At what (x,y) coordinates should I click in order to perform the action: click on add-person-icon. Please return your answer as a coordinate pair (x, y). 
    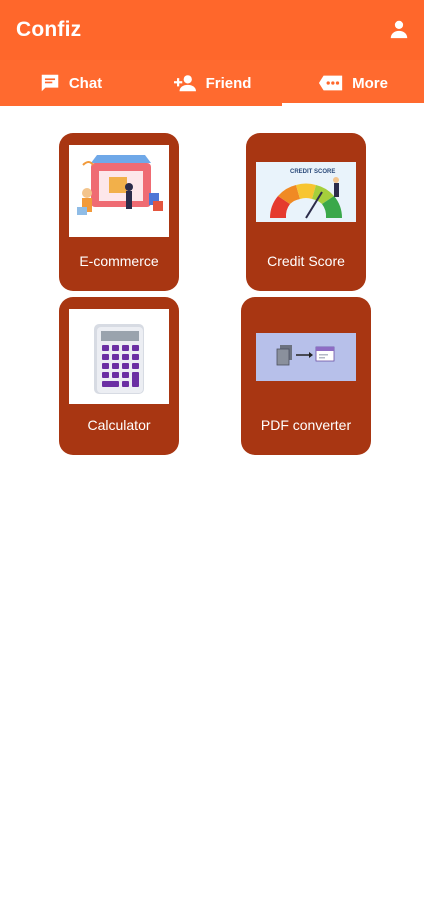
    Looking at the image, I should click on (184, 83).